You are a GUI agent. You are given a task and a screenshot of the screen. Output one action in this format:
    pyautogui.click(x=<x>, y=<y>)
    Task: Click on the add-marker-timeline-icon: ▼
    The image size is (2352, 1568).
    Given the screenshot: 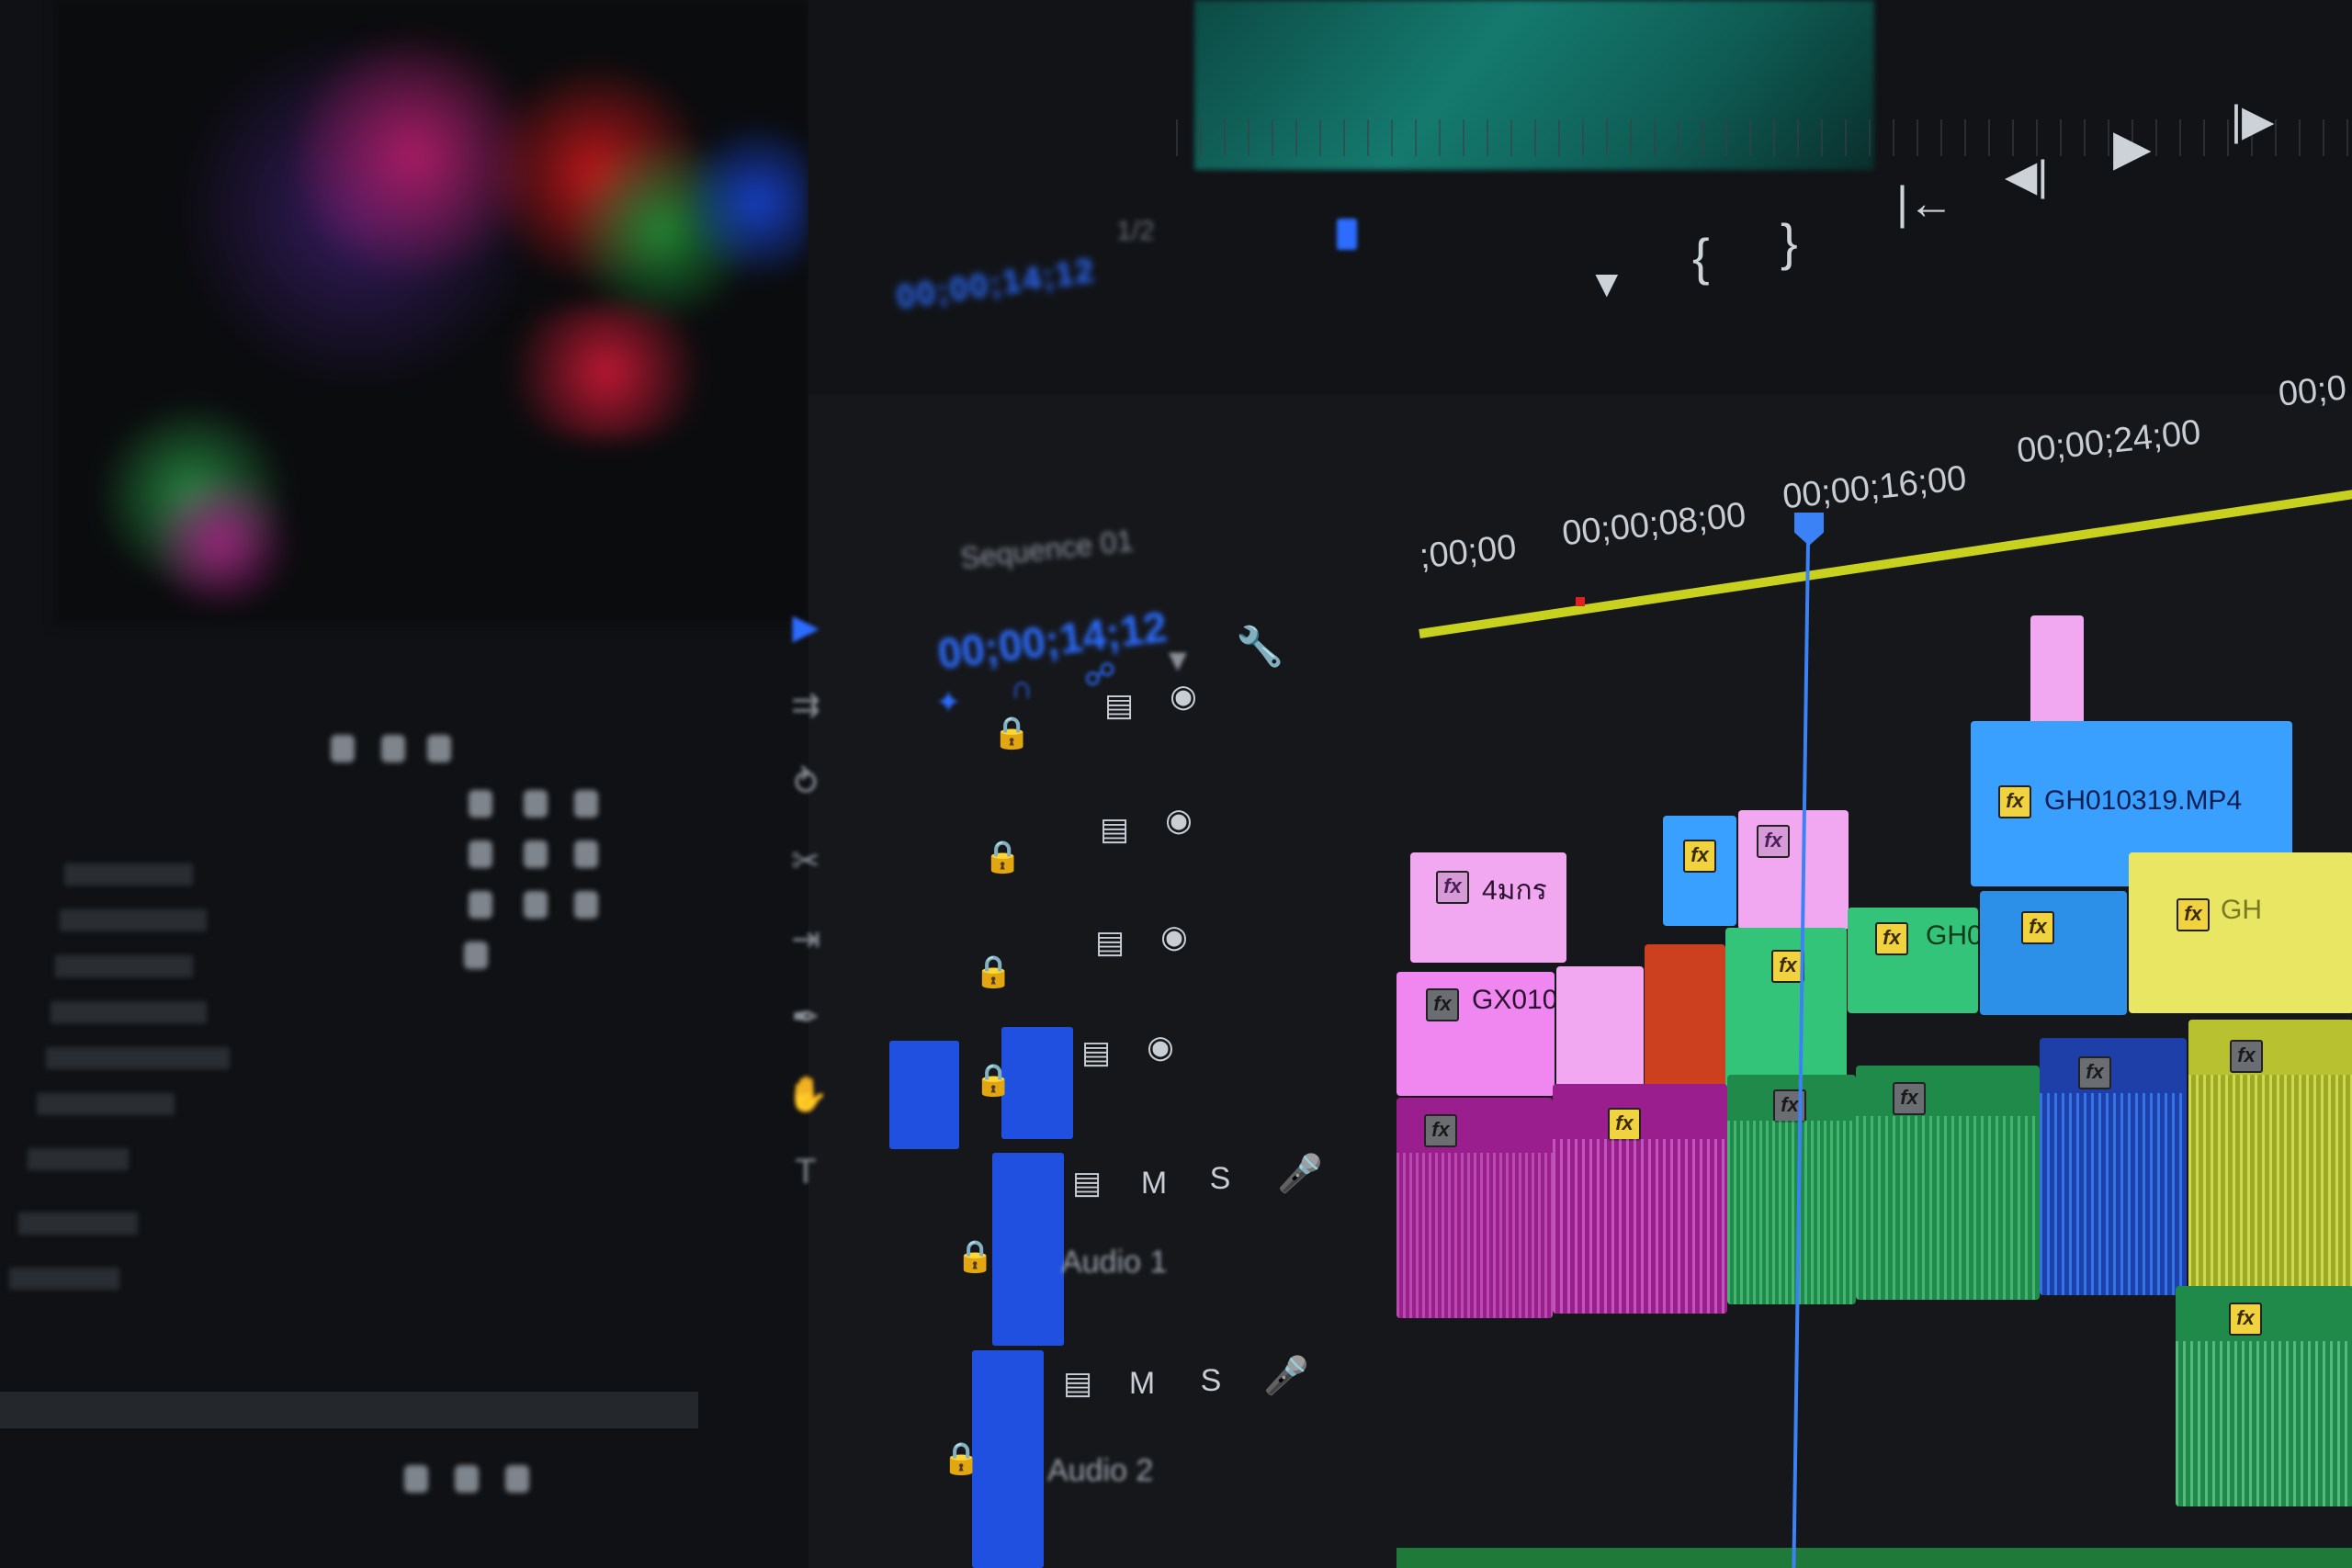 What is the action you would take?
    pyautogui.click(x=1180, y=661)
    